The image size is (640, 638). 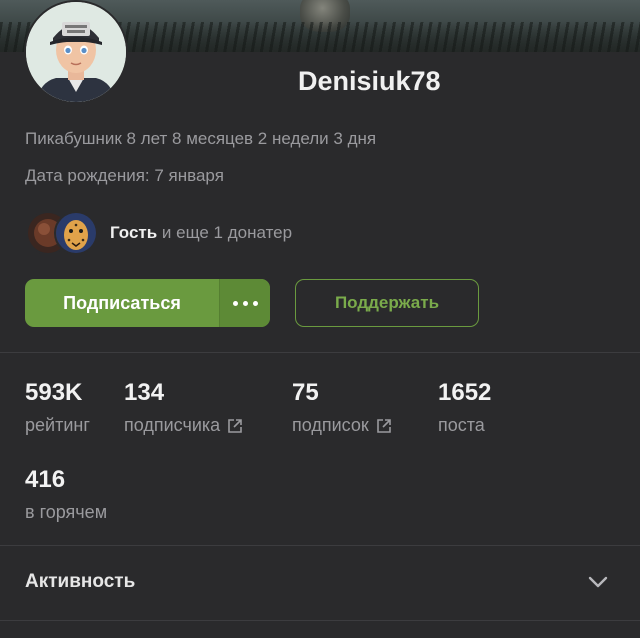 I want to click on stat-subscriptions: 75 подписок, so click(x=342, y=407).